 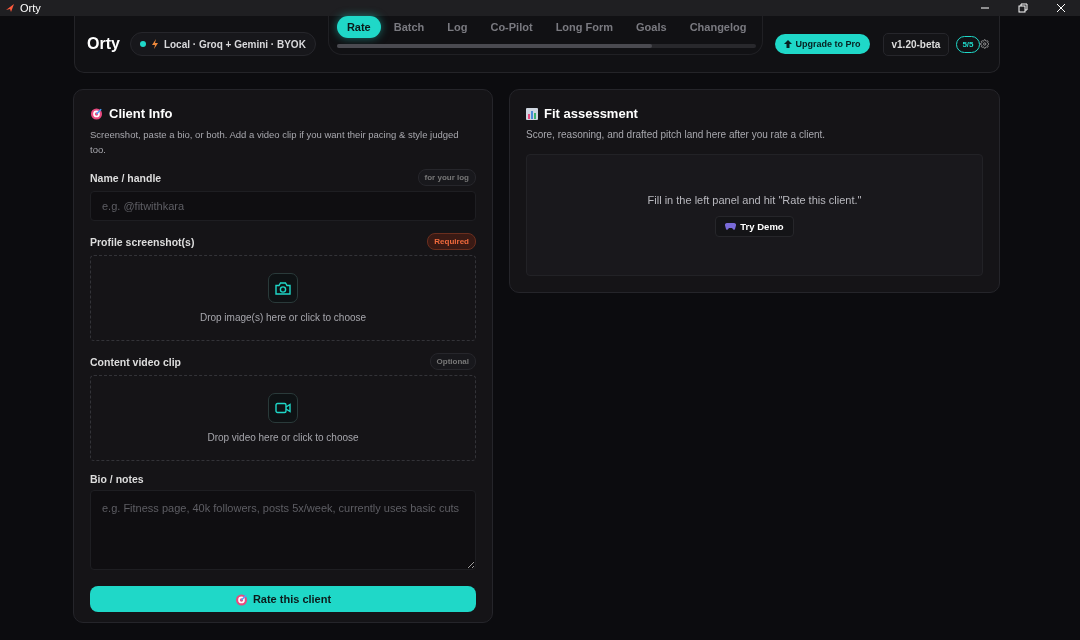 I want to click on field-label: Name / handle, so click(x=126, y=177).